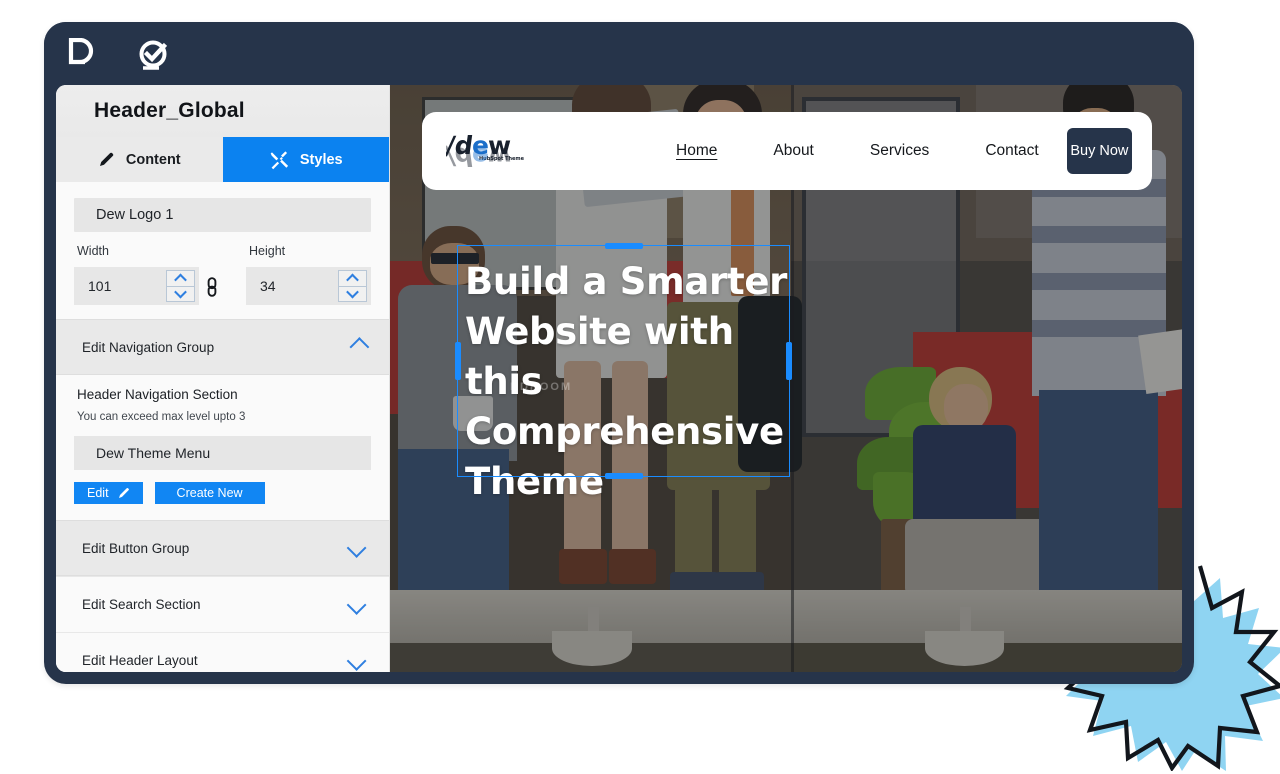  Describe the element at coordinates (321, 159) in the screenshot. I see `tab-styles-label: Styles` at that location.